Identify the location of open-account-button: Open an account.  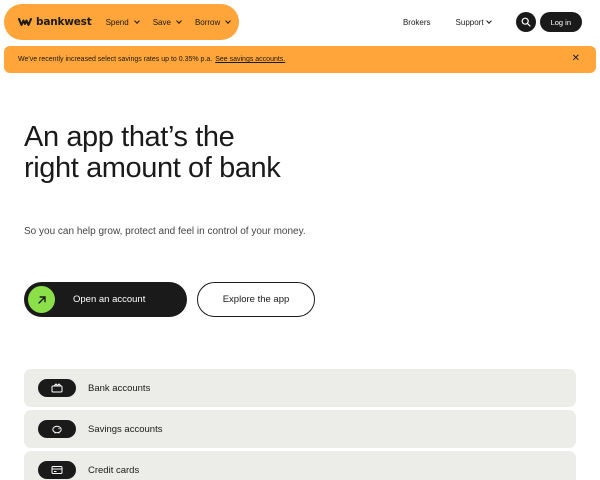
(105, 299).